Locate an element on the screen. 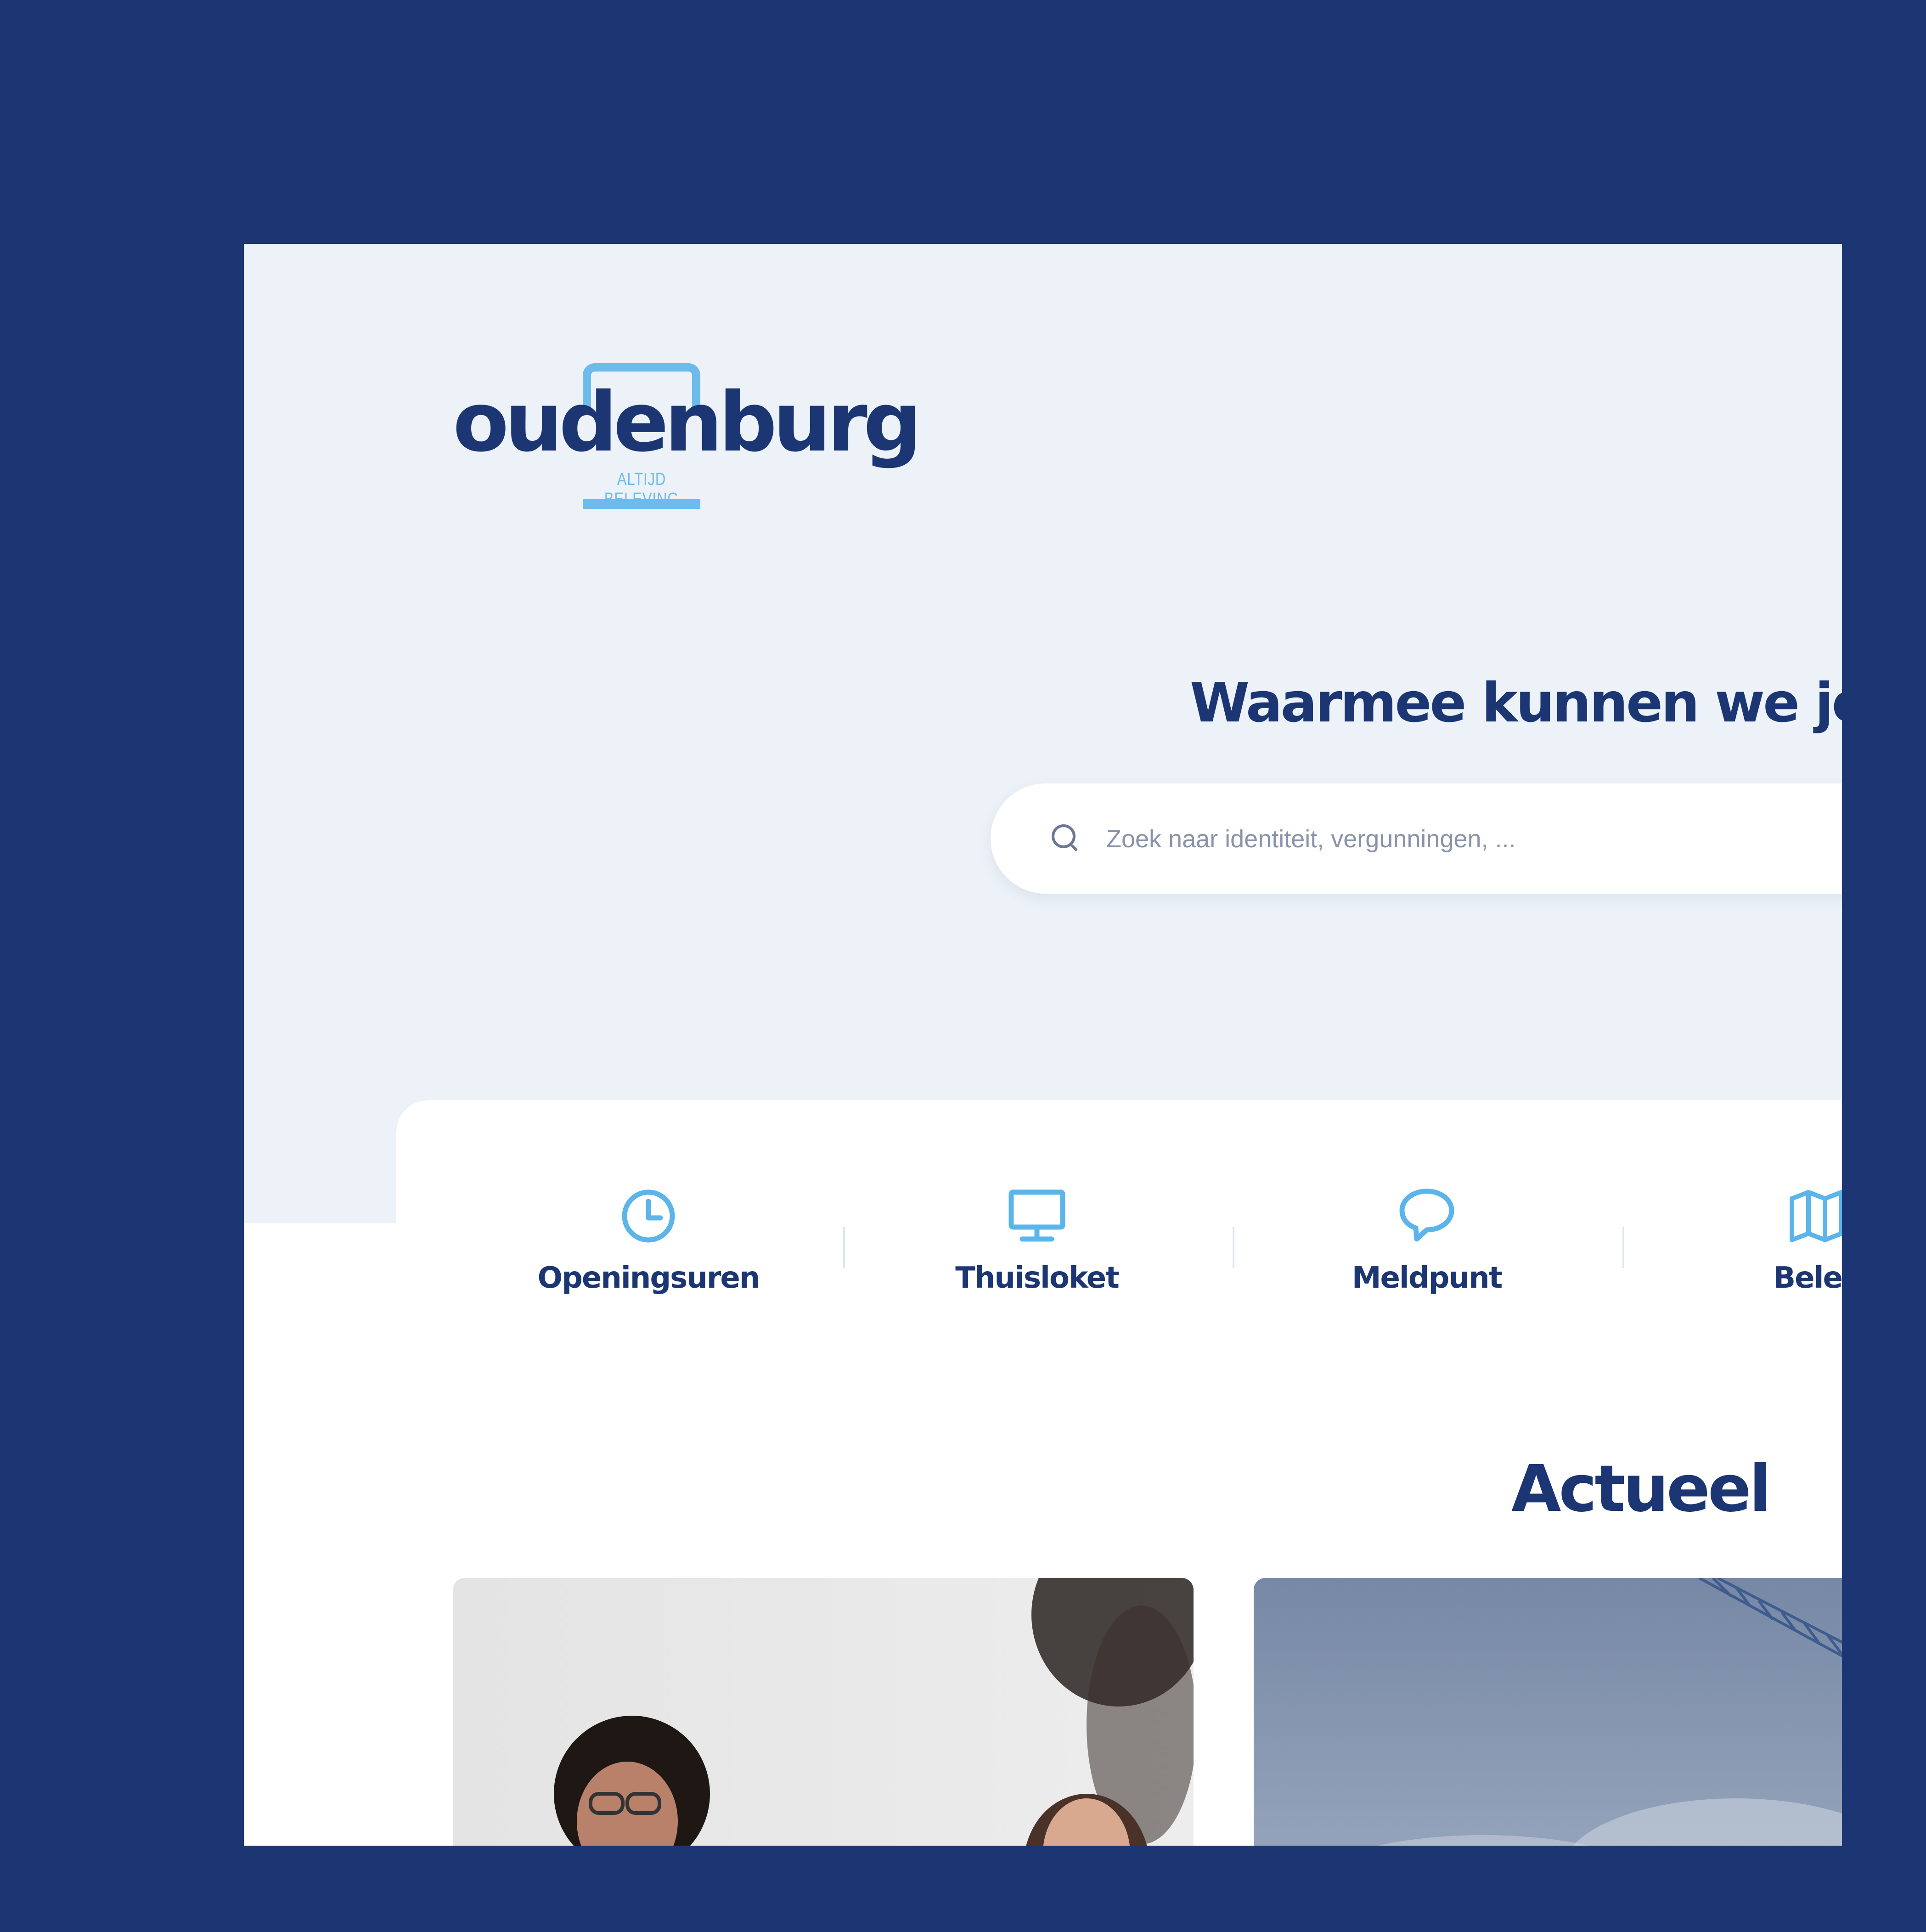 The image size is (1926, 1932). site-logo: oudenburg ALTIJD BELEVING is located at coordinates (687, 446).